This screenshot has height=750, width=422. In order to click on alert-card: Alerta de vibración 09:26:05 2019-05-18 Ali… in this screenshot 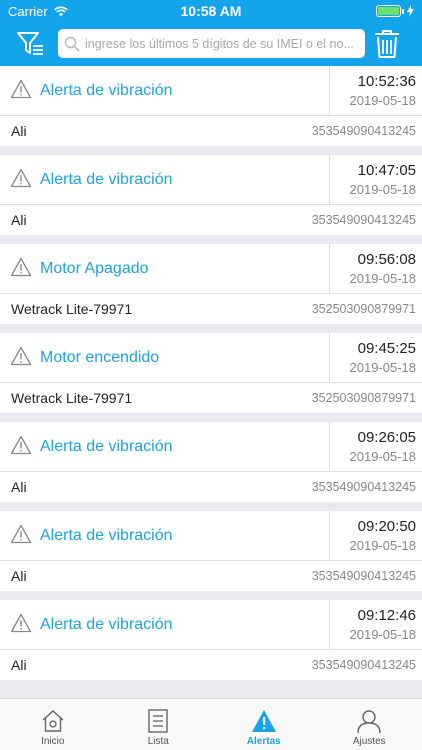, I will do `click(211, 462)`.